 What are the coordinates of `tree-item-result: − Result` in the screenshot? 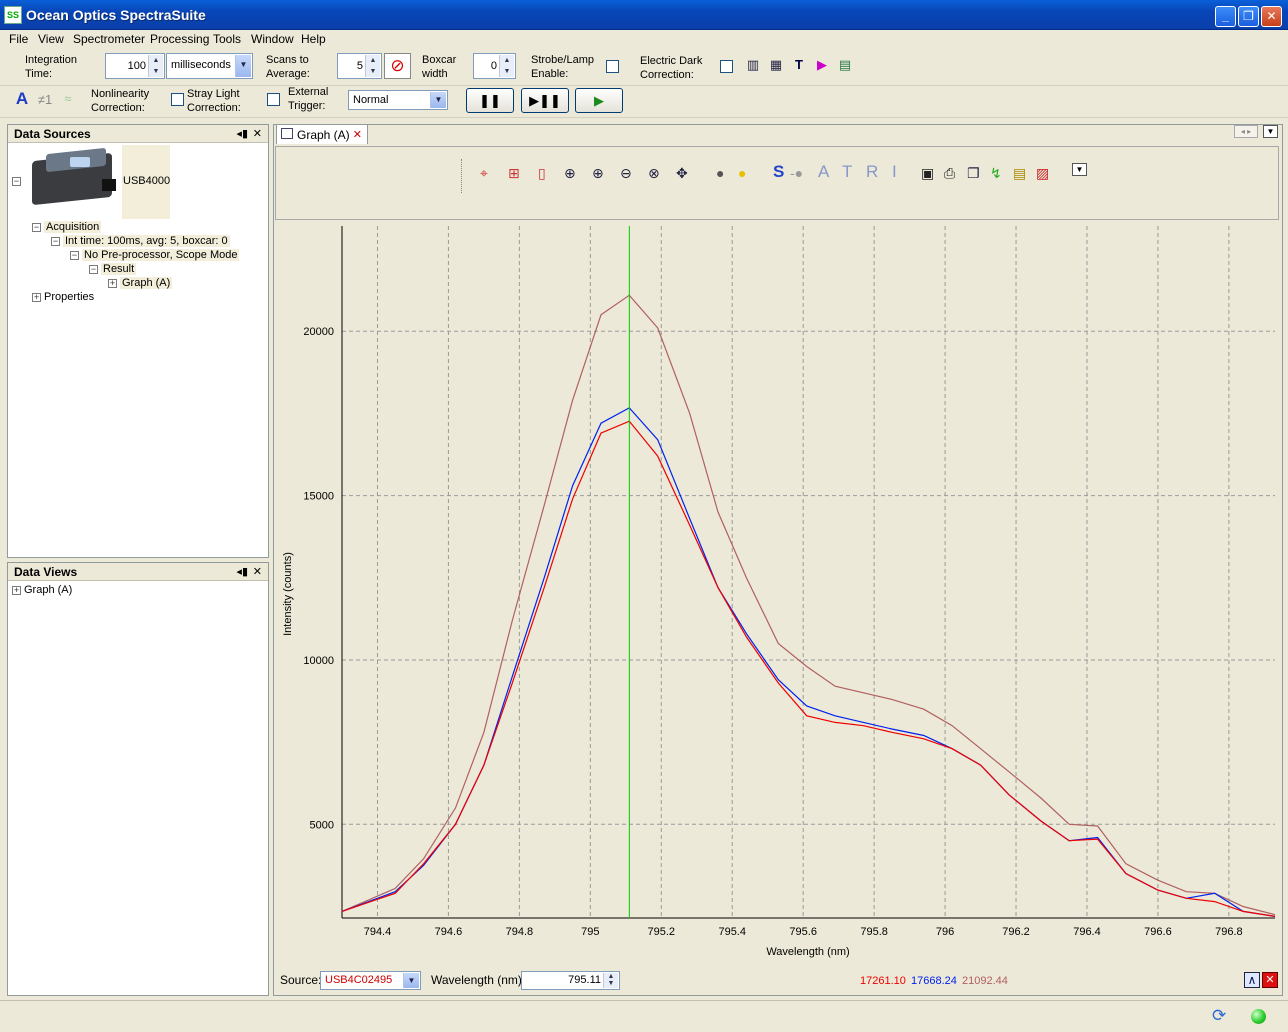 It's located at (113, 269).